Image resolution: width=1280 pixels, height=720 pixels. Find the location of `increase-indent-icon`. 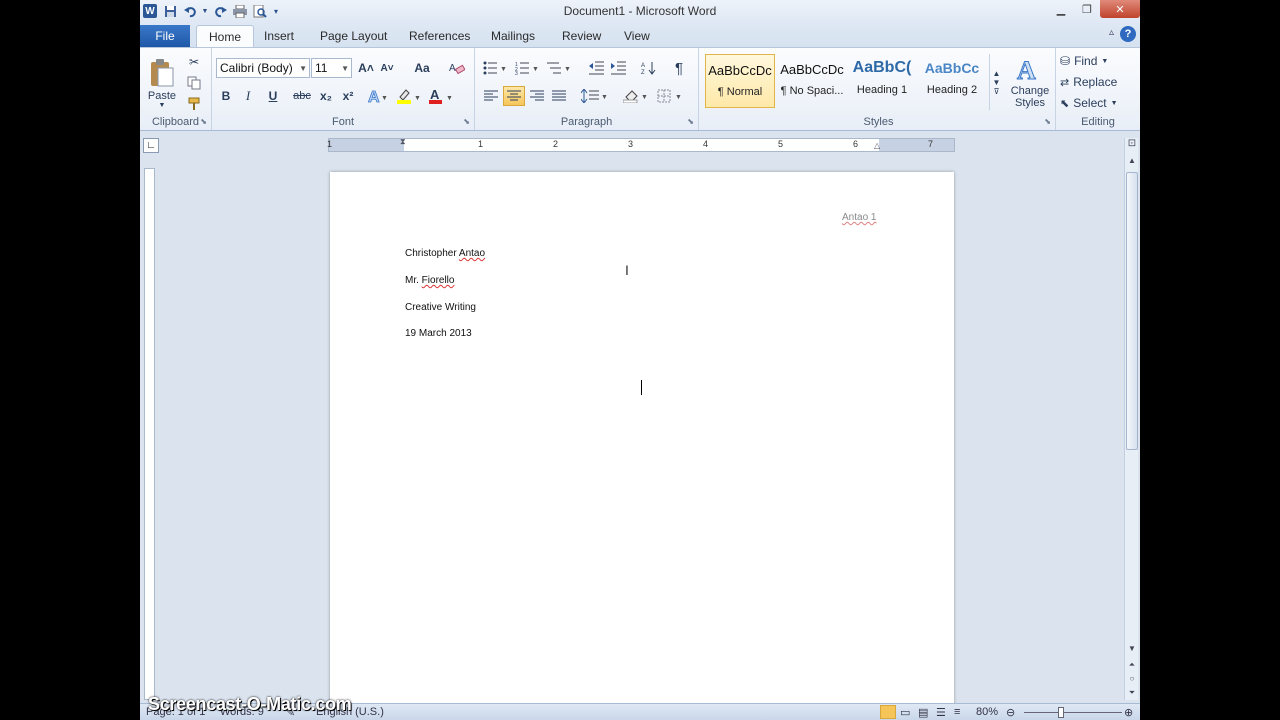

increase-indent-icon is located at coordinates (619, 68).